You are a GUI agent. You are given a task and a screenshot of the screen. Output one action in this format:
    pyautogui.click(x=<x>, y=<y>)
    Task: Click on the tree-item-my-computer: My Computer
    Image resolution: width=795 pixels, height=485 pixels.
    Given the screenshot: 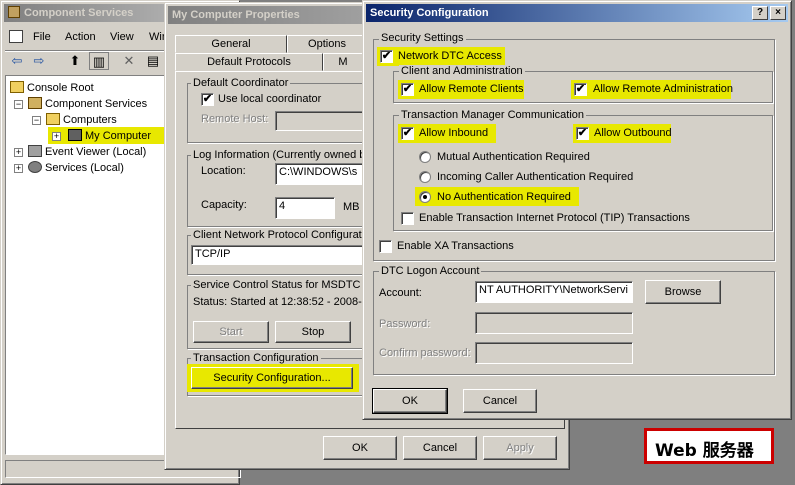 What is the action you would take?
    pyautogui.click(x=109, y=136)
    